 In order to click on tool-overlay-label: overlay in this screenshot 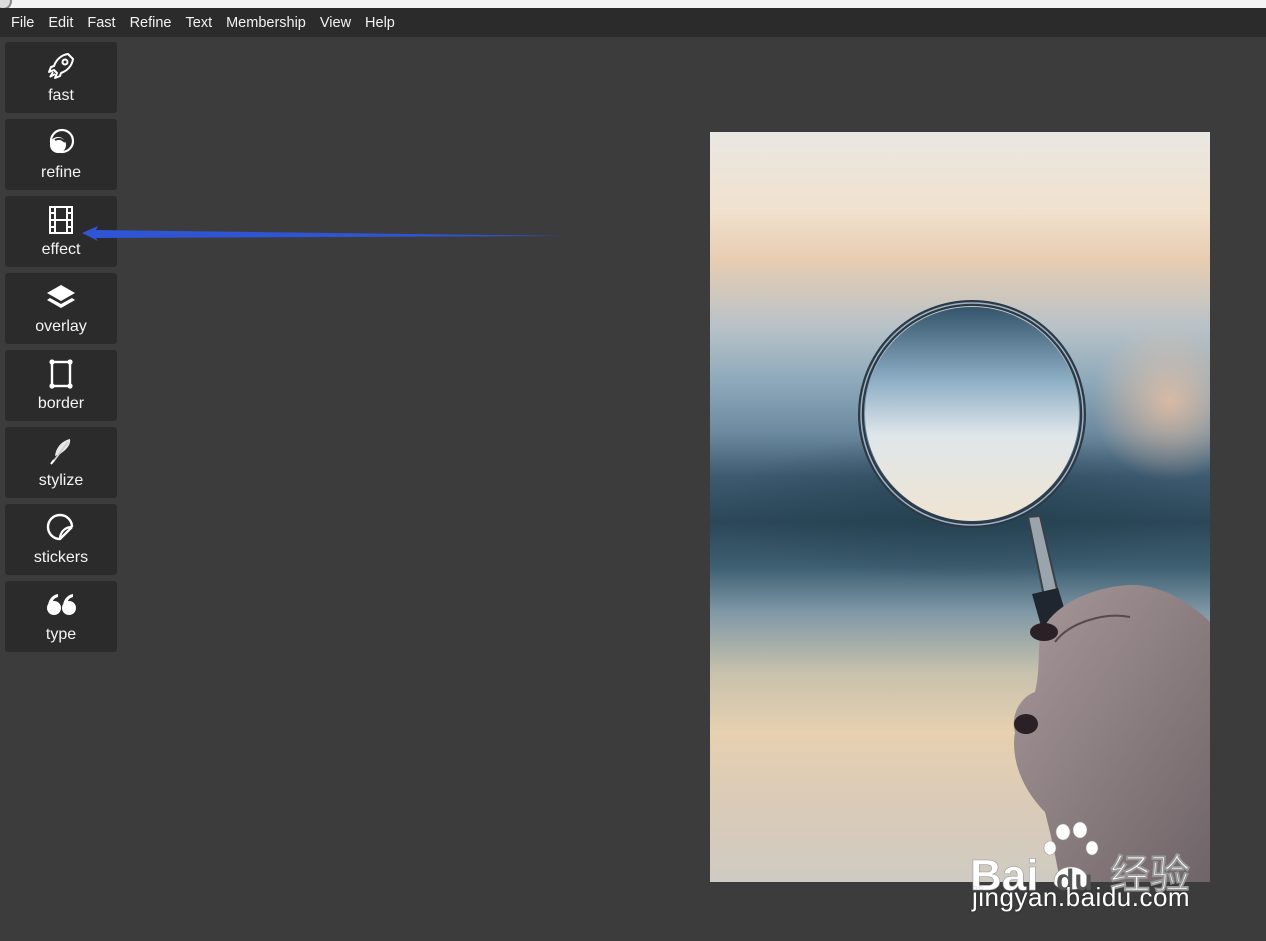, I will do `click(61, 326)`.